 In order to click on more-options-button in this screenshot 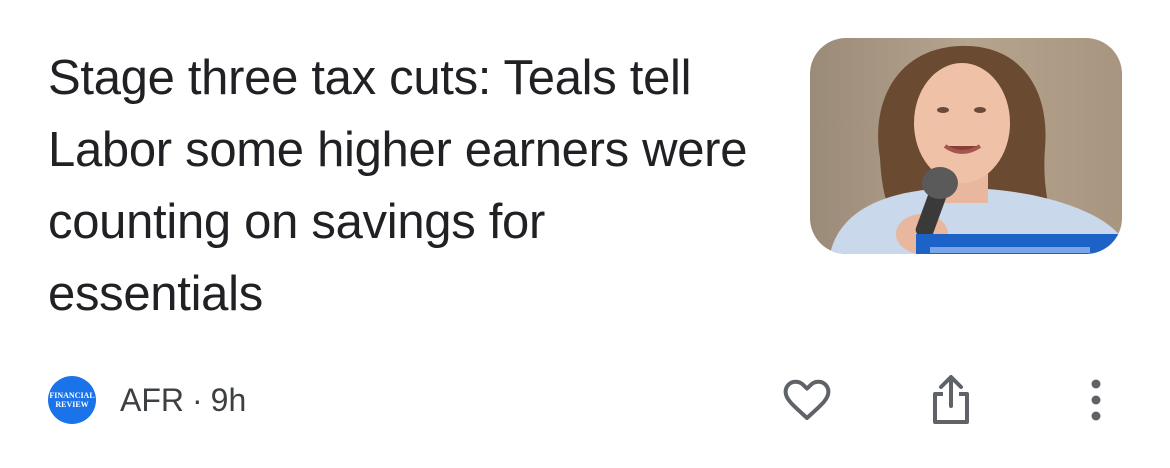, I will do `click(1096, 400)`.